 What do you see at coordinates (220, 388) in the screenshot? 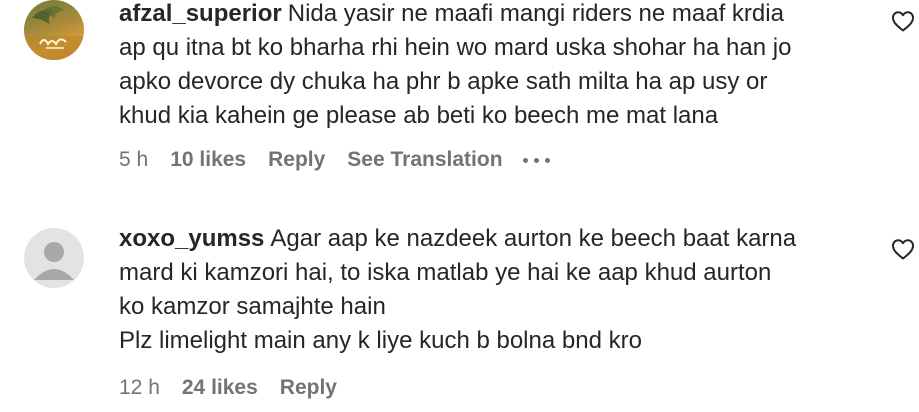
I see `likes-count: 24 likes` at bounding box center [220, 388].